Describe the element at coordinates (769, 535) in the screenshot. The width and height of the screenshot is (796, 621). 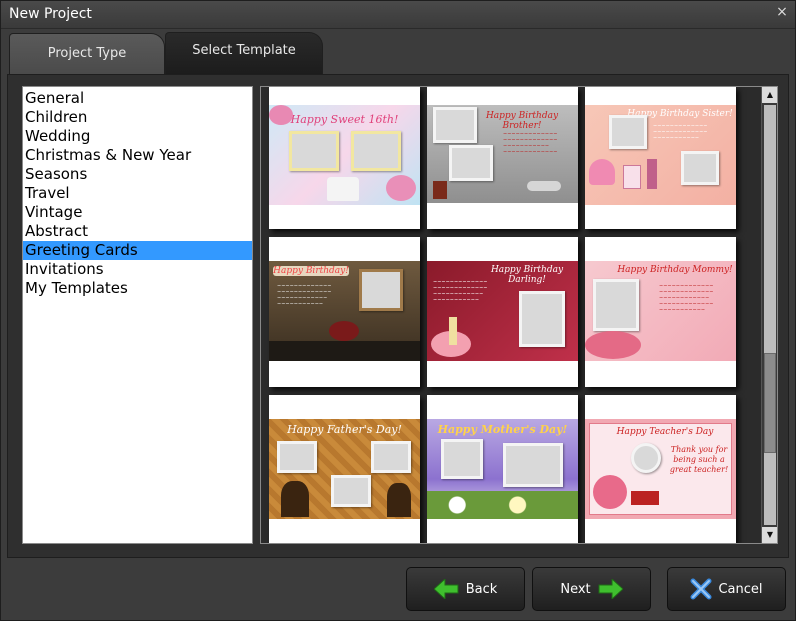
I see `scroll-down-arrow-icon: ▼` at that location.